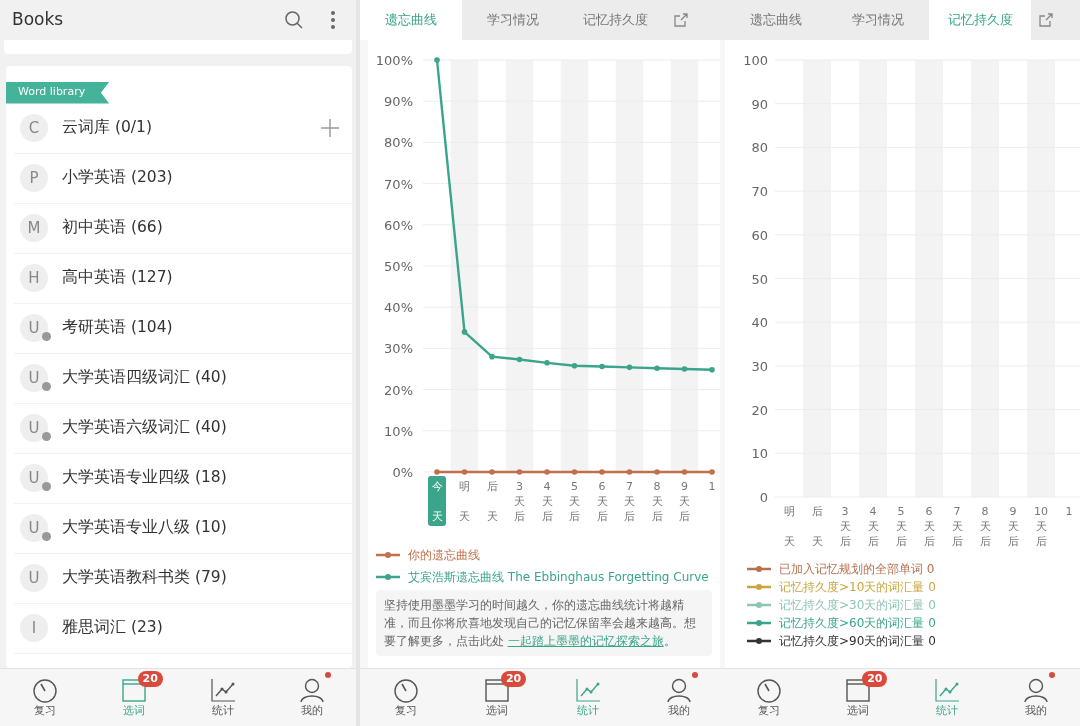 The width and height of the screenshot is (1080, 726). What do you see at coordinates (201, 278) in the screenshot?
I see `book-title: 高中英语 (127)` at bounding box center [201, 278].